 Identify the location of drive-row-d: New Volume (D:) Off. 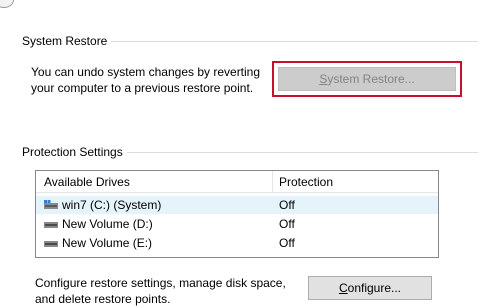
(237, 224).